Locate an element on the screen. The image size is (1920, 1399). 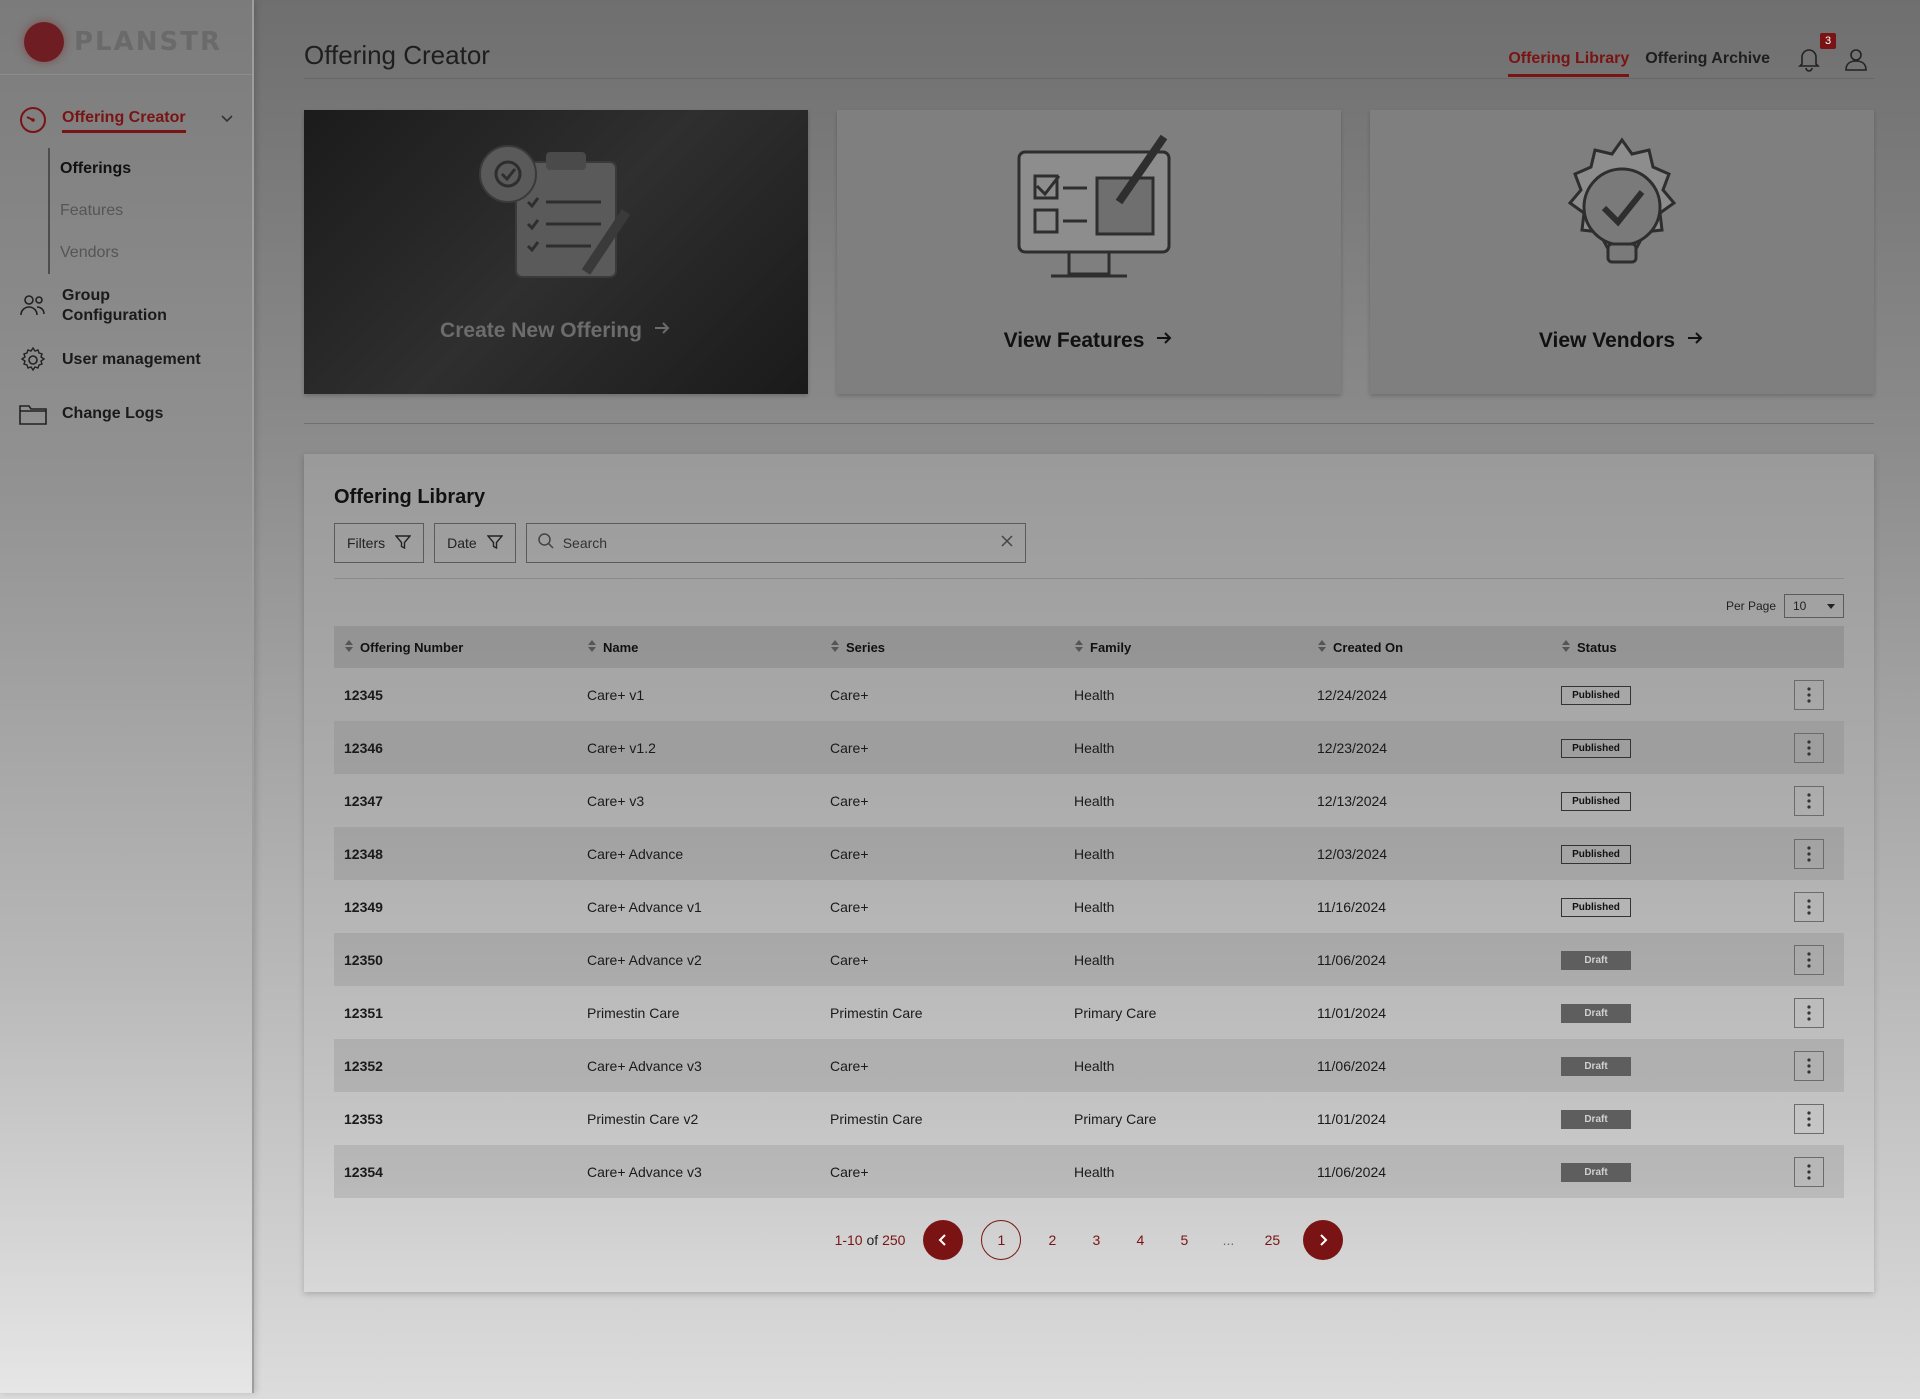
tab-offering-library: Offering Library is located at coordinates (1569, 63).